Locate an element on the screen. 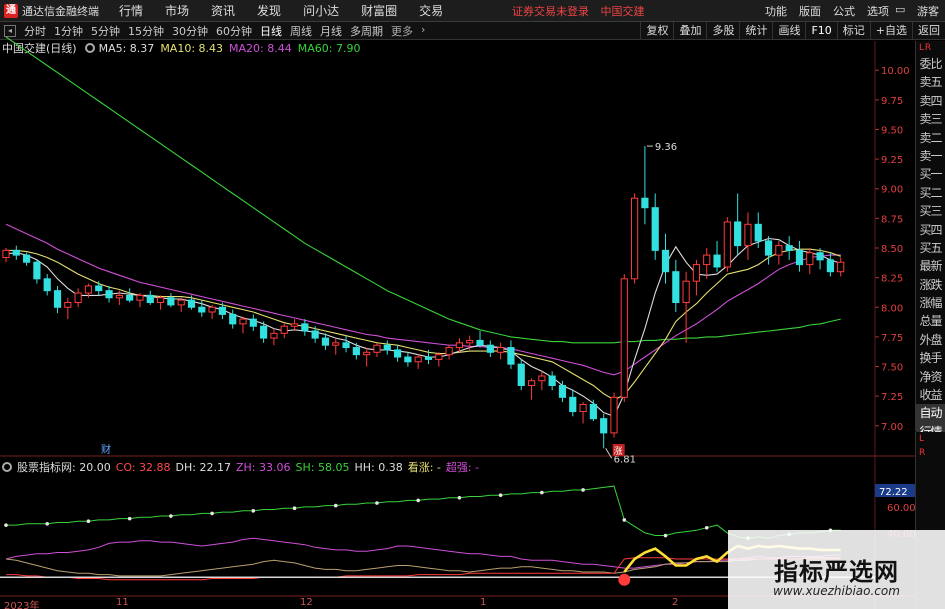  quote-item: 买四 is located at coordinates (930, 230).